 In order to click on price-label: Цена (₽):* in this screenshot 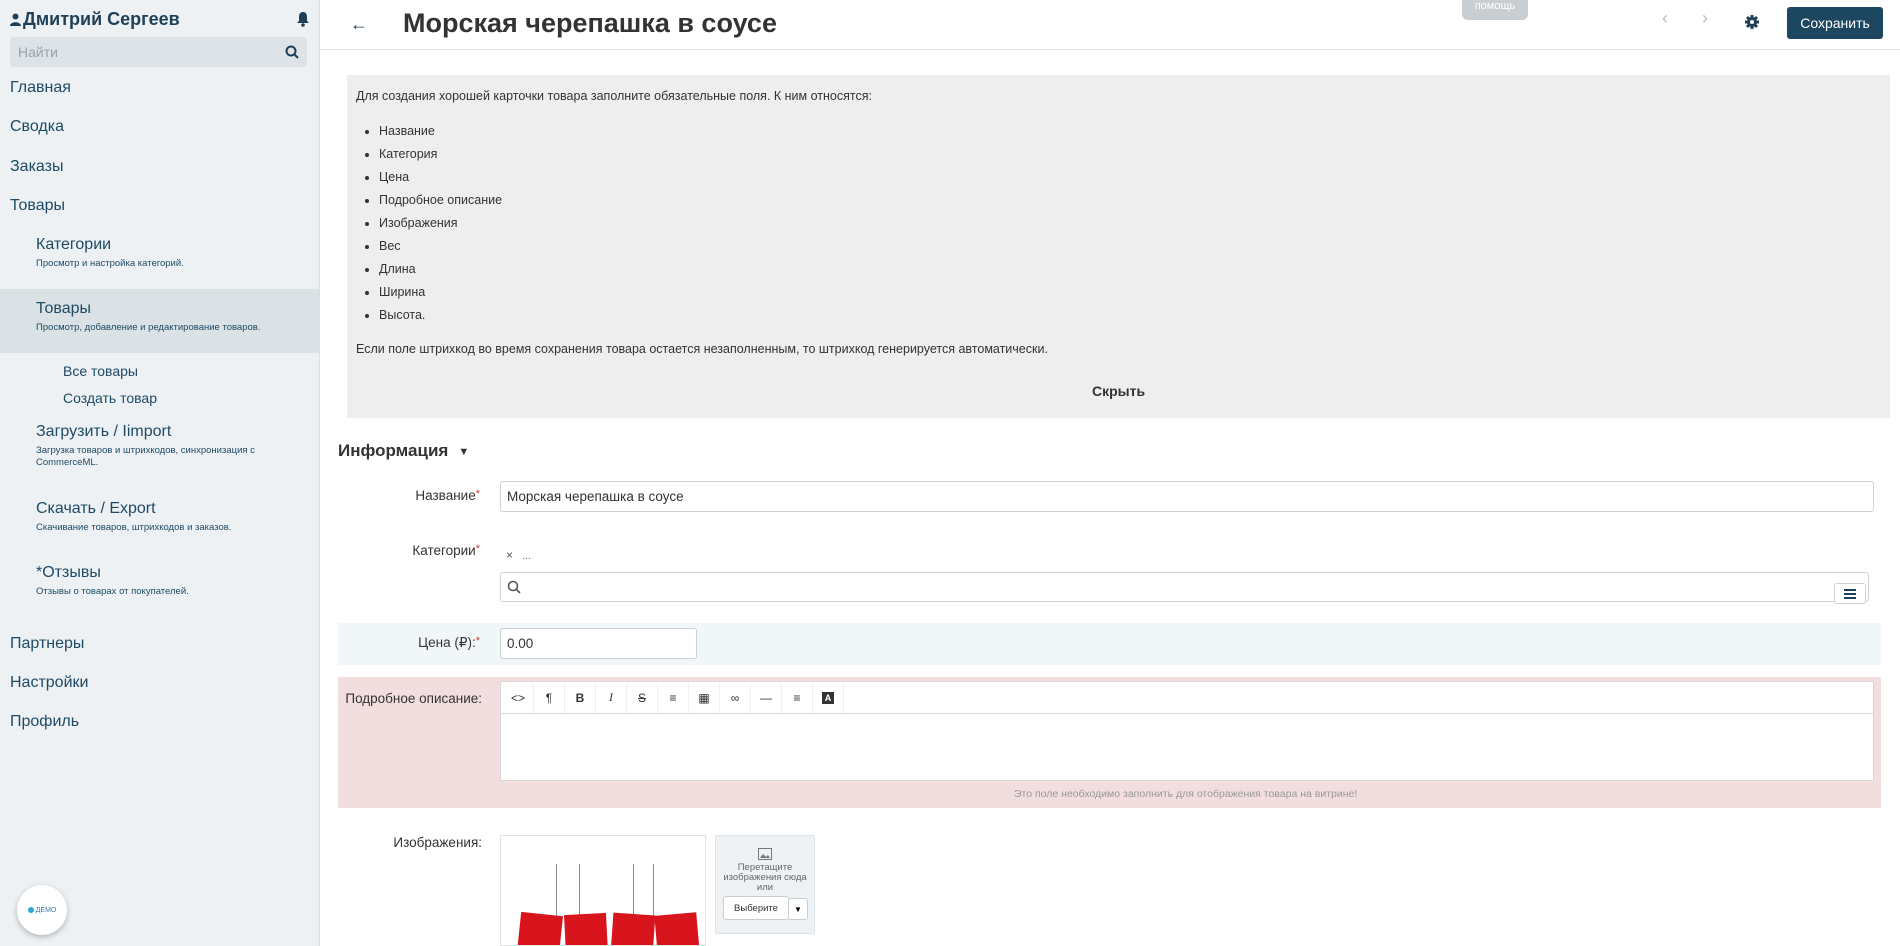, I will do `click(430, 643)`.